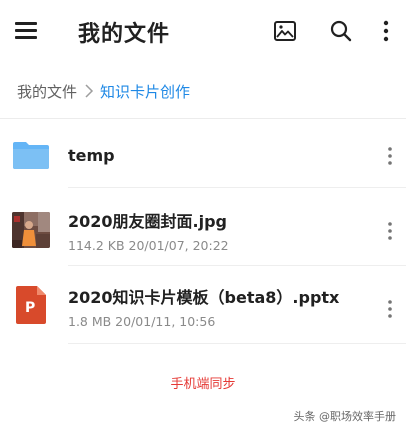  What do you see at coordinates (30, 308) in the screenshot?
I see `svg-text: P` at bounding box center [30, 308].